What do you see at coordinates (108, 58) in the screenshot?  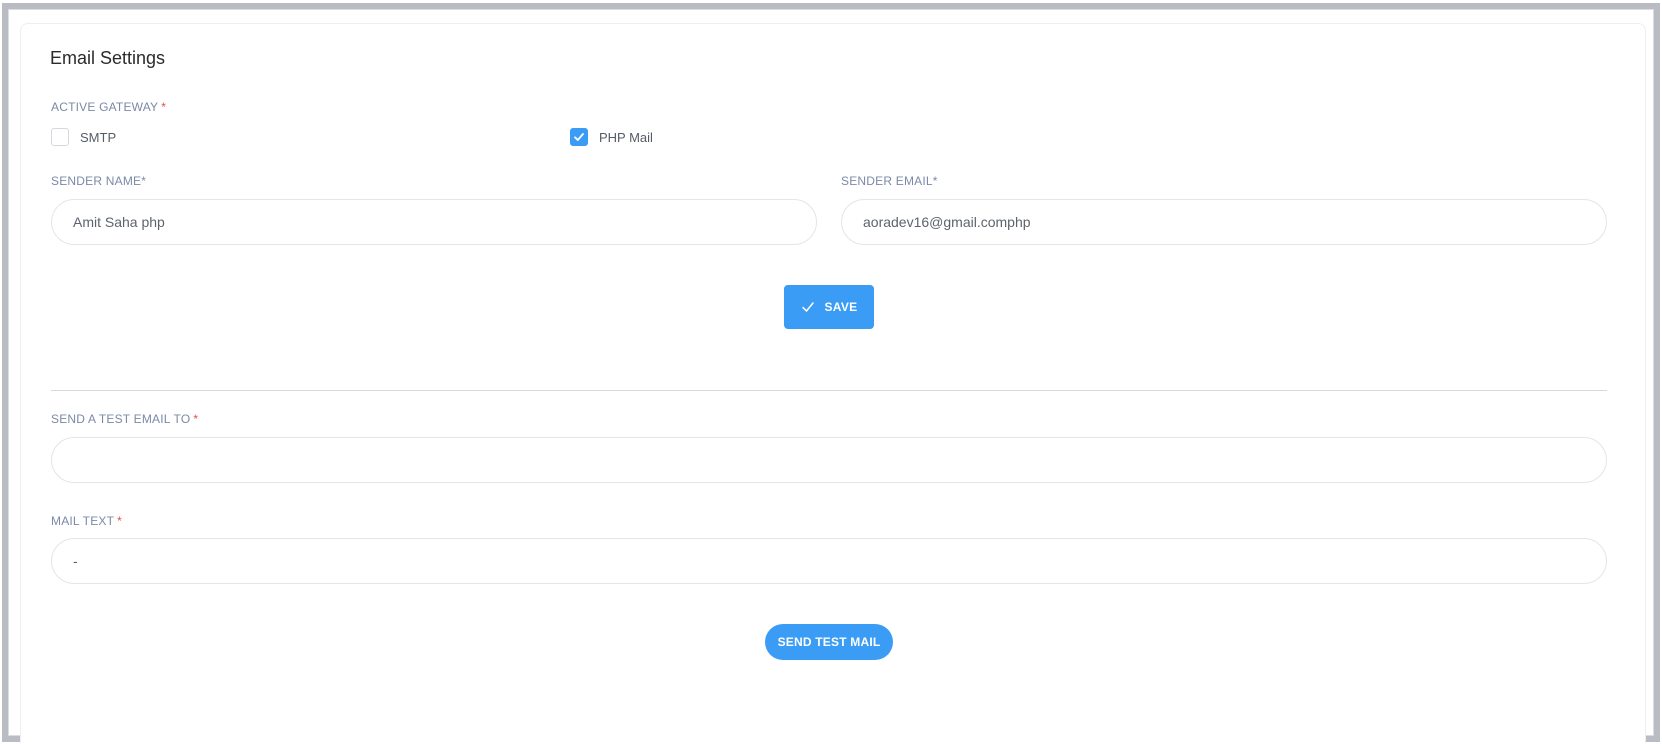 I see `page-title: Email Settings` at bounding box center [108, 58].